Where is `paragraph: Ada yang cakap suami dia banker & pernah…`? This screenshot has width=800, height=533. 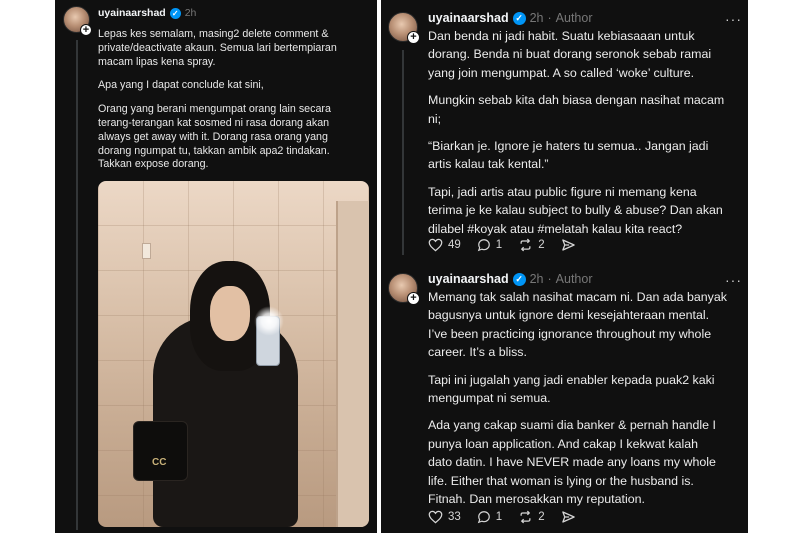 paragraph: Ada yang cakap suami dia banker & pernah… is located at coordinates (572, 462).